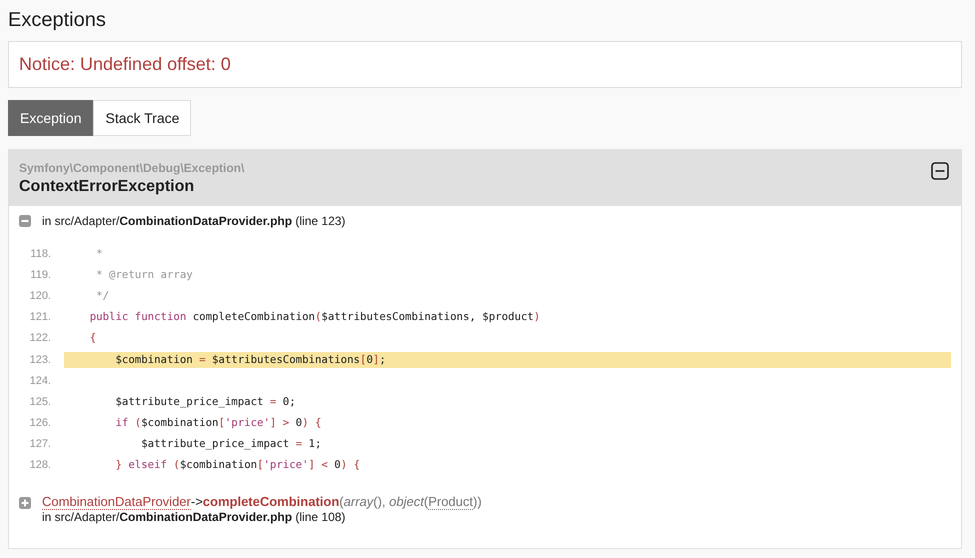 This screenshot has height=558, width=975. What do you see at coordinates (40, 444) in the screenshot?
I see `line-number: 127.` at bounding box center [40, 444].